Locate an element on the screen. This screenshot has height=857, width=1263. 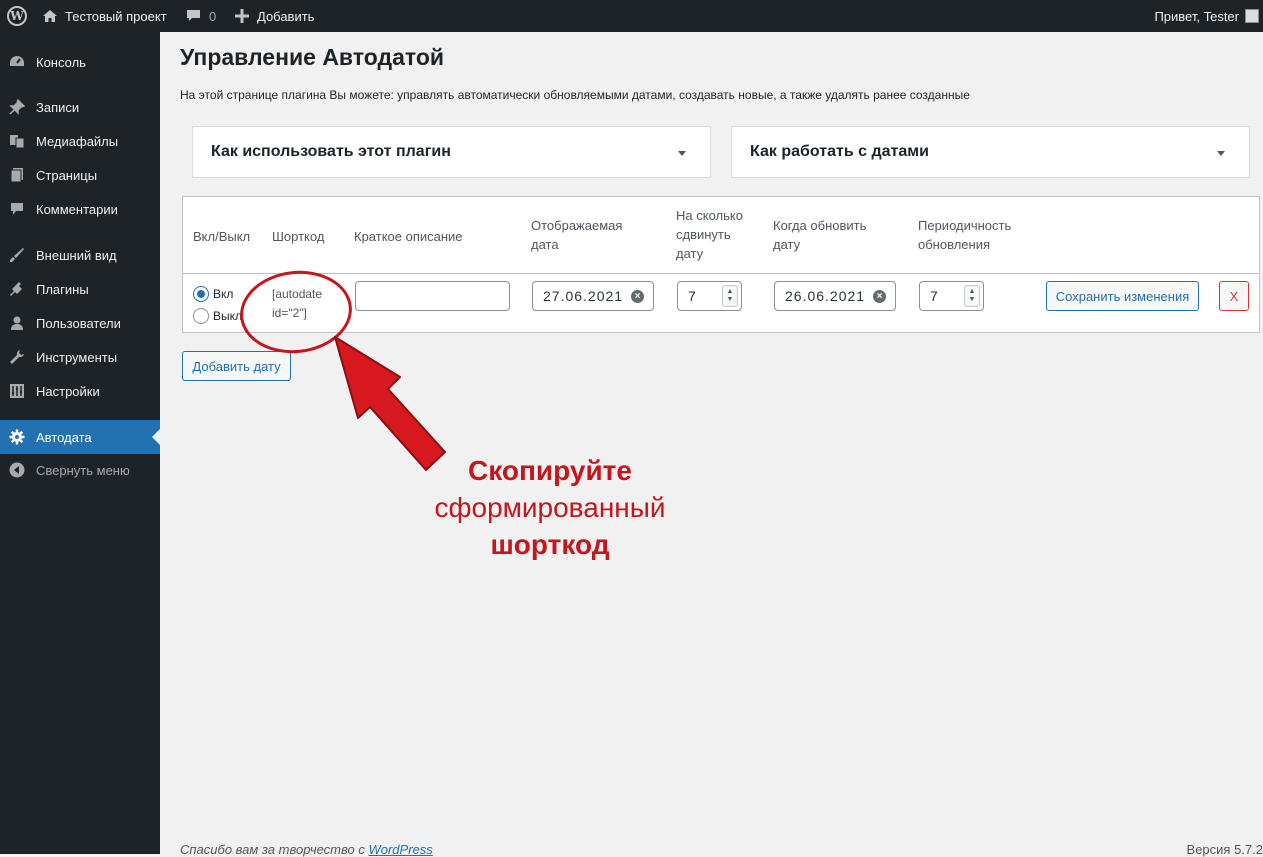
period-value: 7 is located at coordinates (934, 296).